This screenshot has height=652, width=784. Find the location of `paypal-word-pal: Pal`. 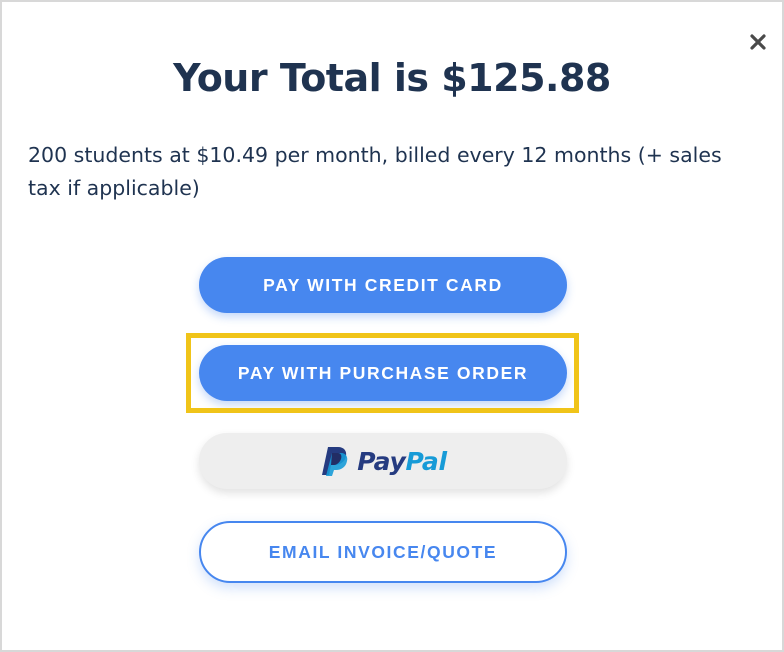

paypal-word-pal: Pal is located at coordinates (426, 461).